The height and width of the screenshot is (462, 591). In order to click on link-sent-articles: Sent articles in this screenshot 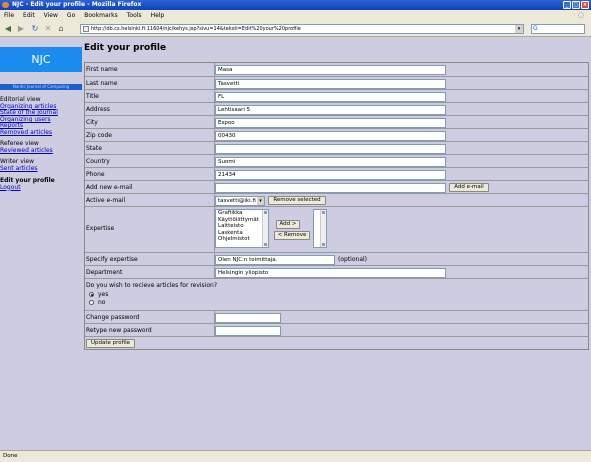, I will do `click(41, 169)`.